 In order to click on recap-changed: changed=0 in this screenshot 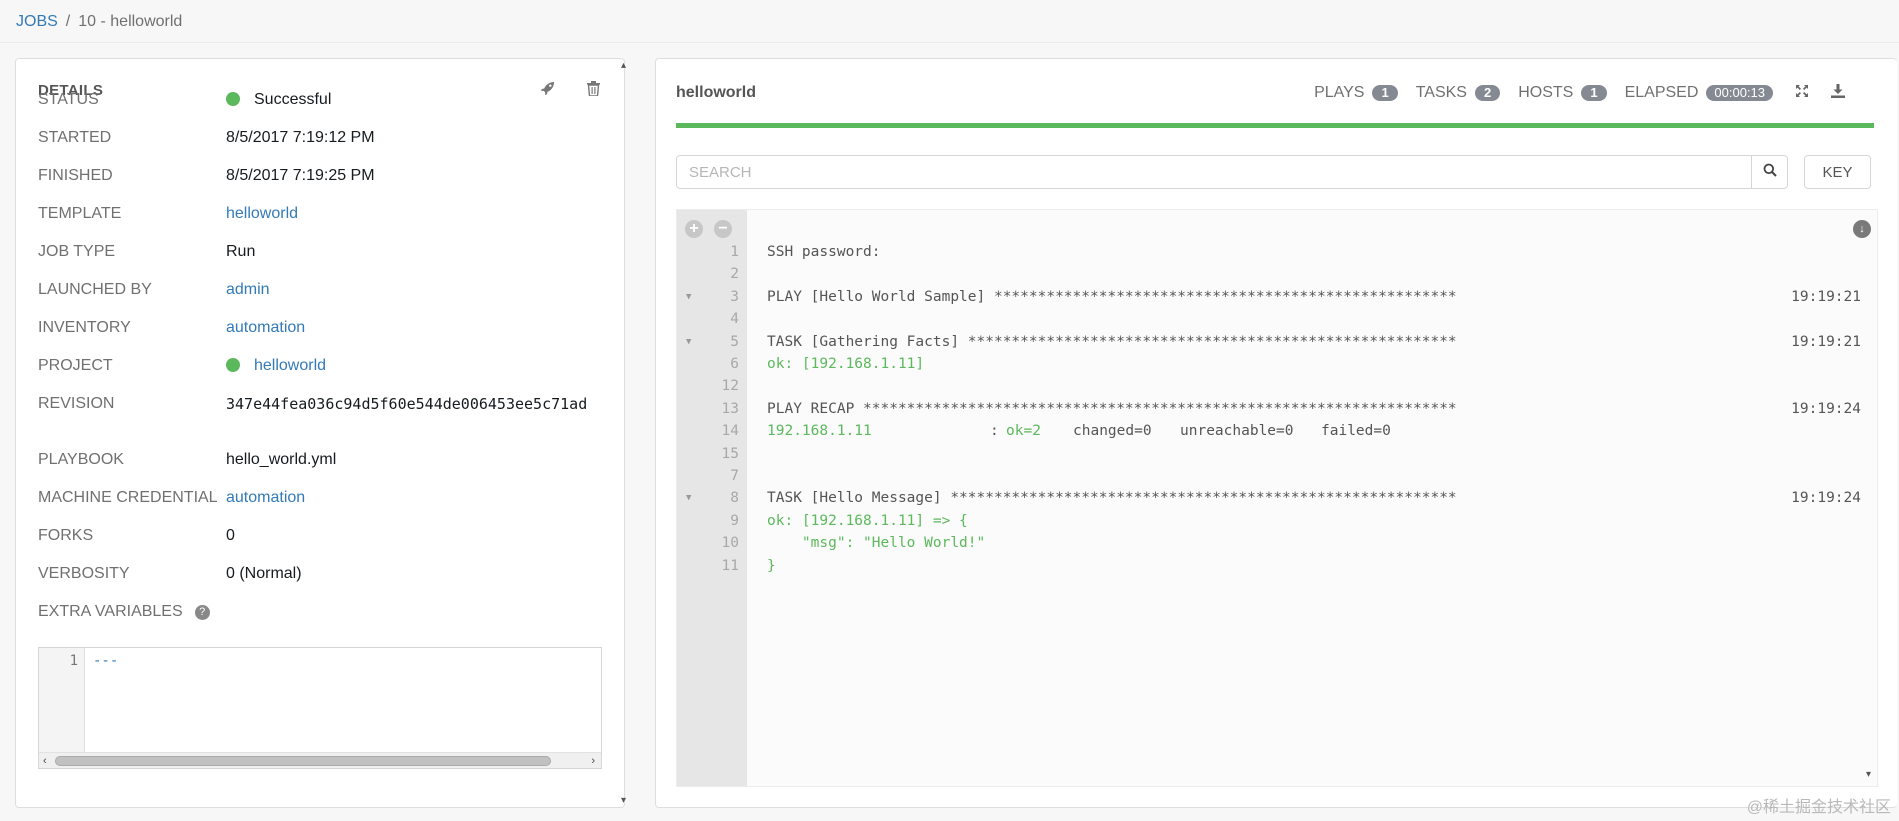, I will do `click(1112, 431)`.